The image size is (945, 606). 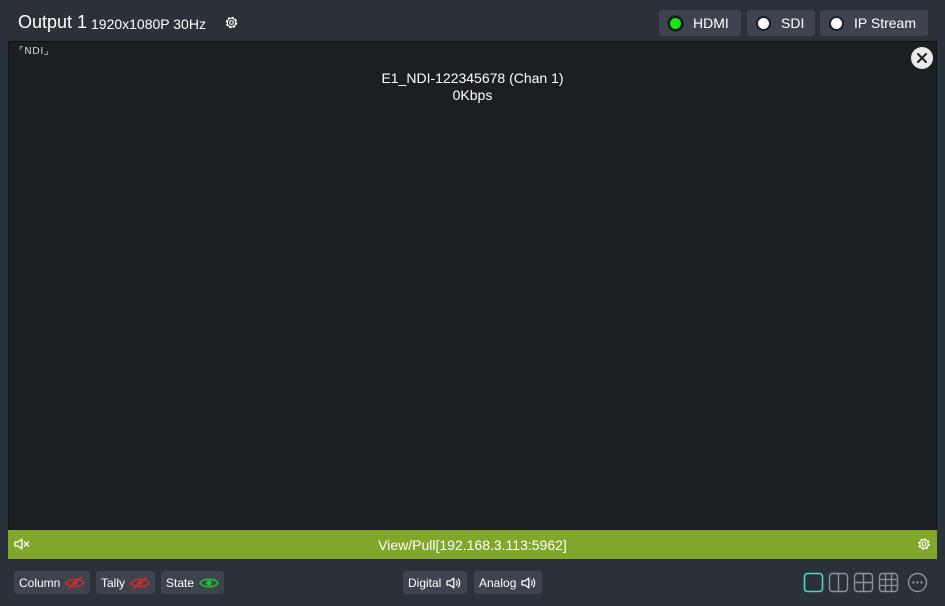 What do you see at coordinates (472, 78) in the screenshot?
I see `source-name: E1_NDI-122345678 (Chan 1)` at bounding box center [472, 78].